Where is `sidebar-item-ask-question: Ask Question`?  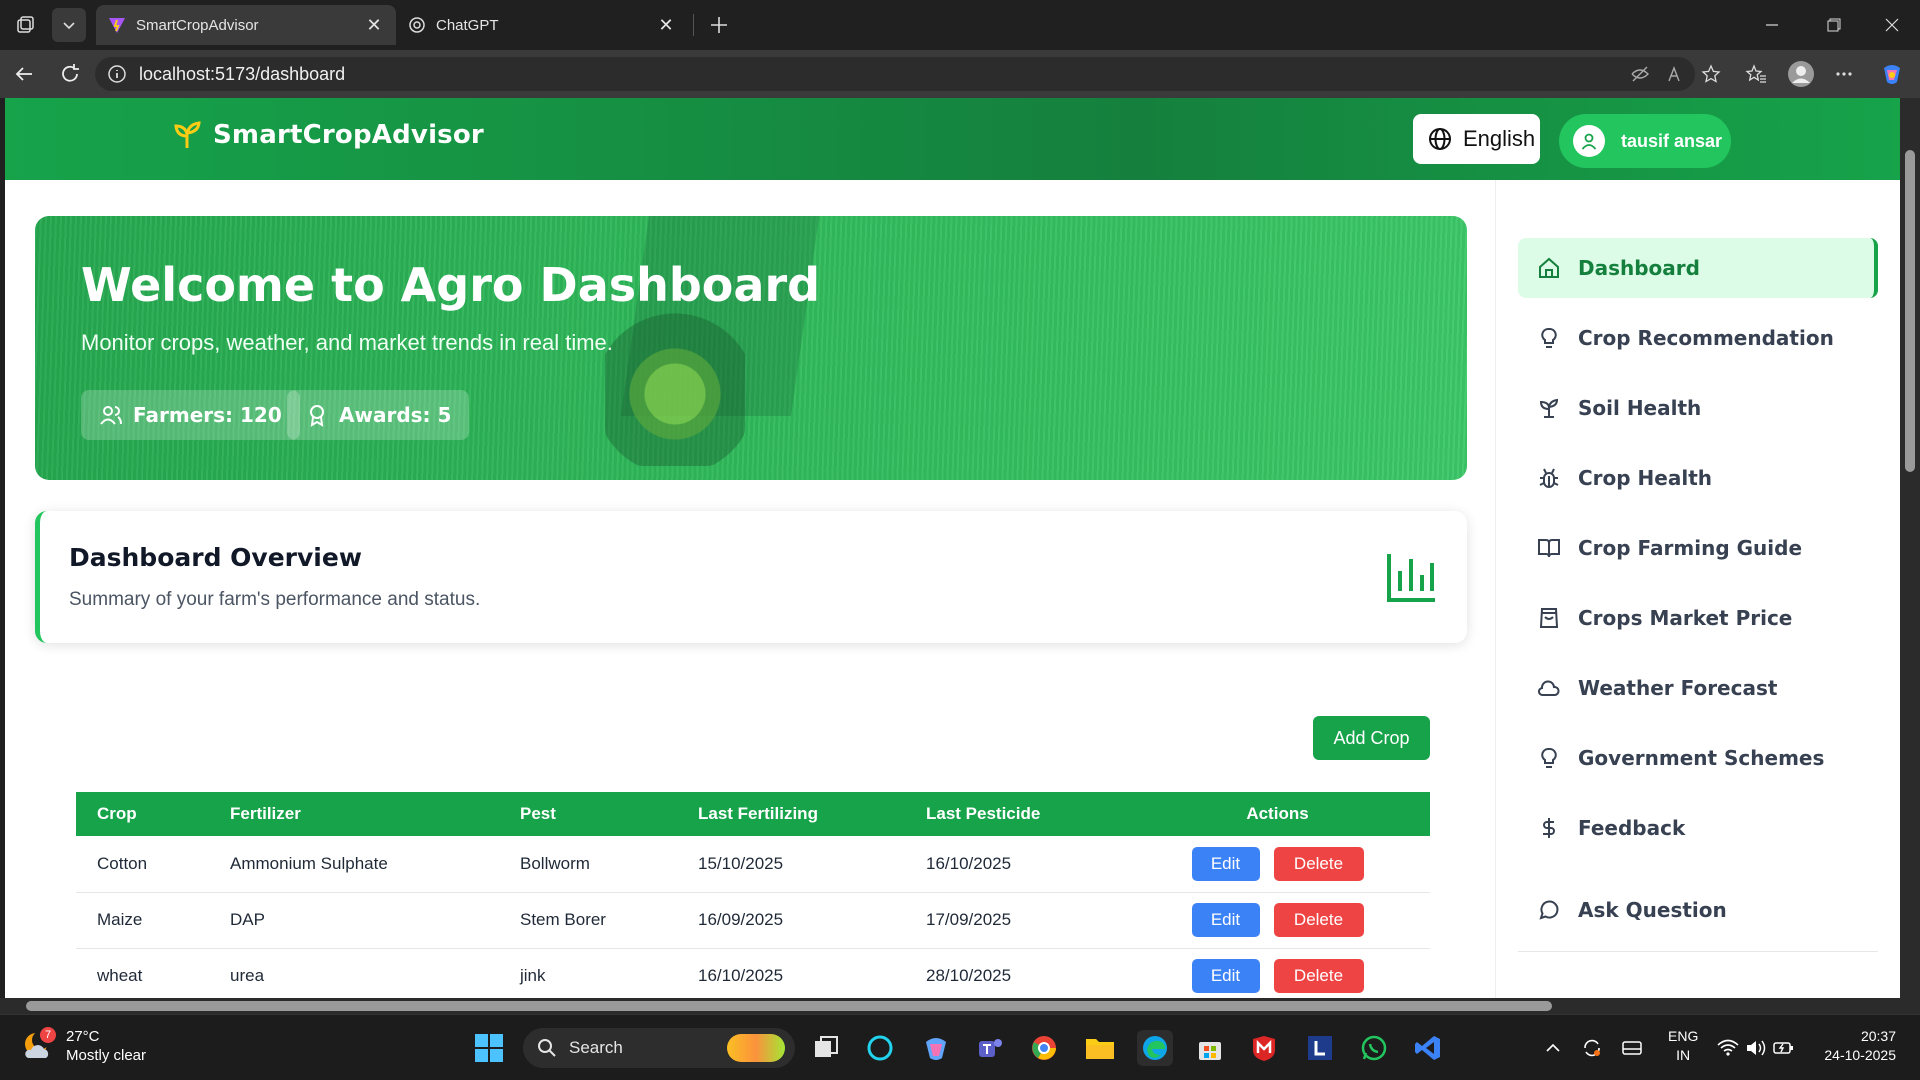 sidebar-item-ask-question: Ask Question is located at coordinates (1698, 910).